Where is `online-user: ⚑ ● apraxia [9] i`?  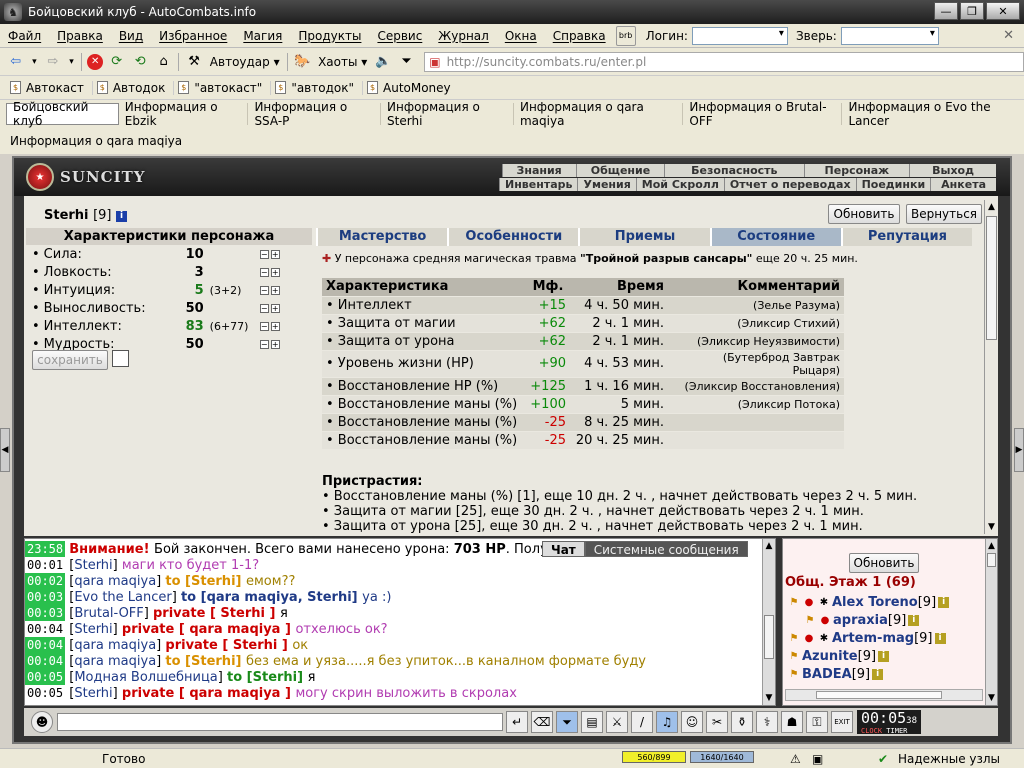 online-user: ⚑ ● apraxia [9] i is located at coordinates (853, 620).